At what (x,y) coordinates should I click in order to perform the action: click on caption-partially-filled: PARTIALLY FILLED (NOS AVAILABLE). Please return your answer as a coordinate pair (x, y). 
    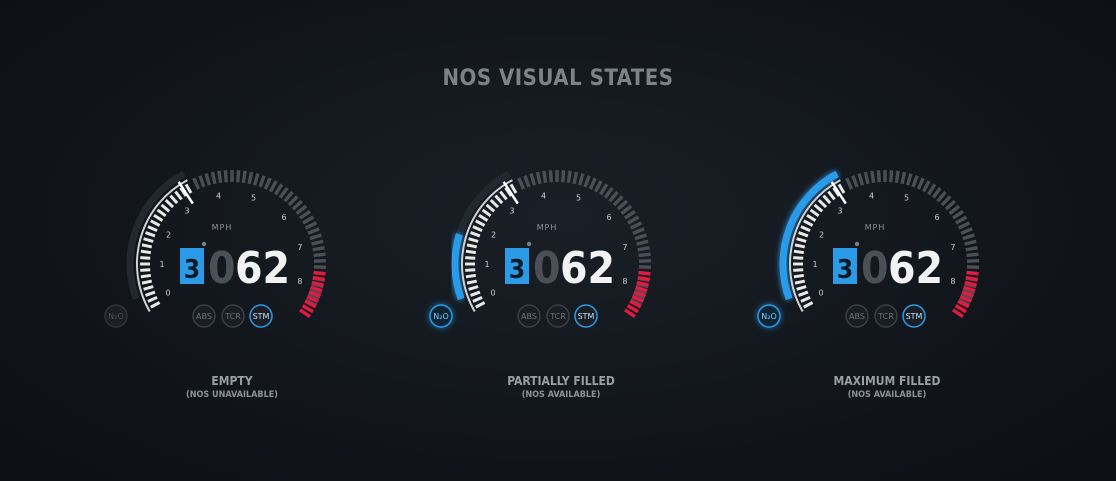
    Looking at the image, I should click on (561, 387).